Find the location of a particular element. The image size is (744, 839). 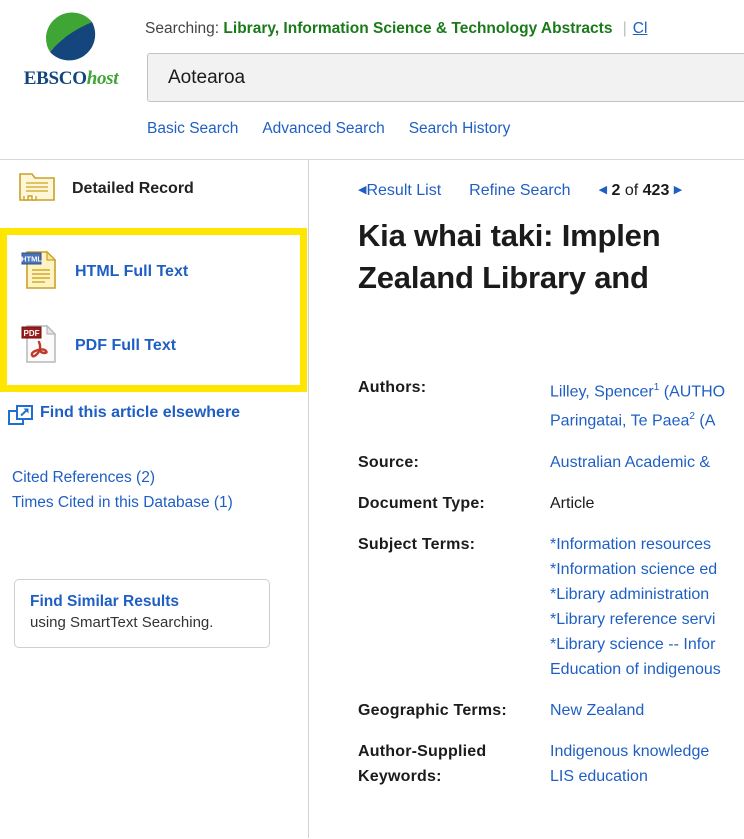

ebscohost-logo: EBSCOhost is located at coordinates (71, 58).